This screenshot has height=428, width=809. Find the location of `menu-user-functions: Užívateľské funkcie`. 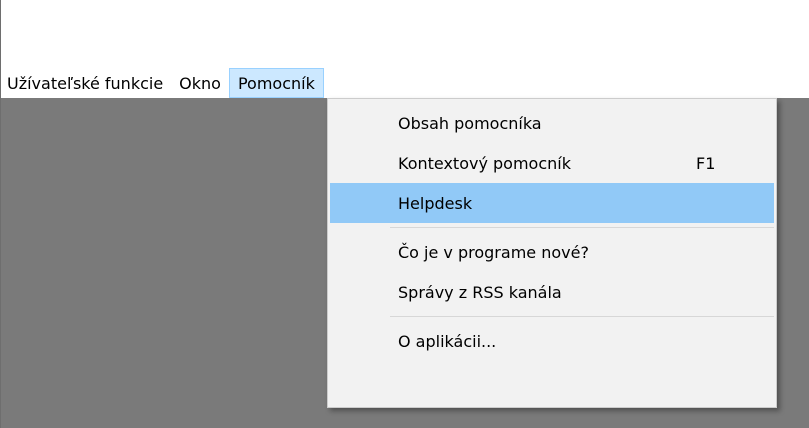

menu-user-functions: Užívateľské funkcie is located at coordinates (86, 83).